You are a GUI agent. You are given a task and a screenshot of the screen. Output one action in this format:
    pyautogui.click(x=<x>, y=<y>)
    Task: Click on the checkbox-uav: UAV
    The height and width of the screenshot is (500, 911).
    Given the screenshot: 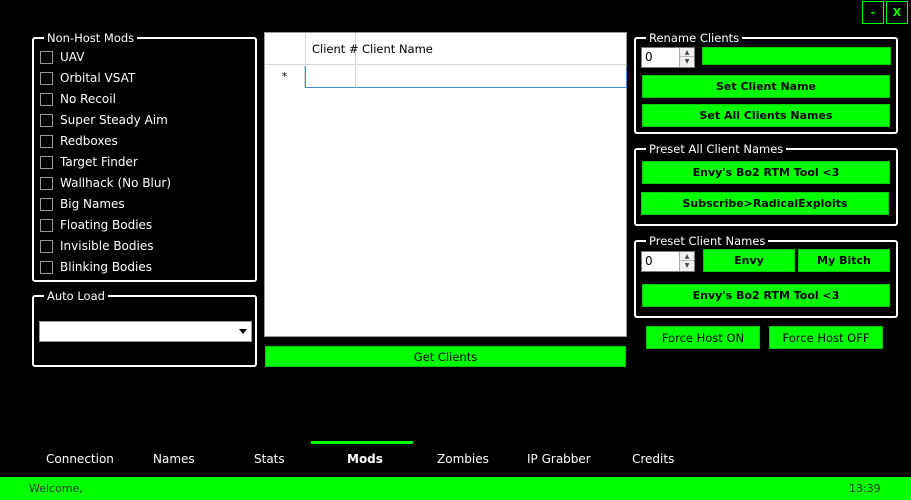 What is the action you would take?
    pyautogui.click(x=62, y=57)
    